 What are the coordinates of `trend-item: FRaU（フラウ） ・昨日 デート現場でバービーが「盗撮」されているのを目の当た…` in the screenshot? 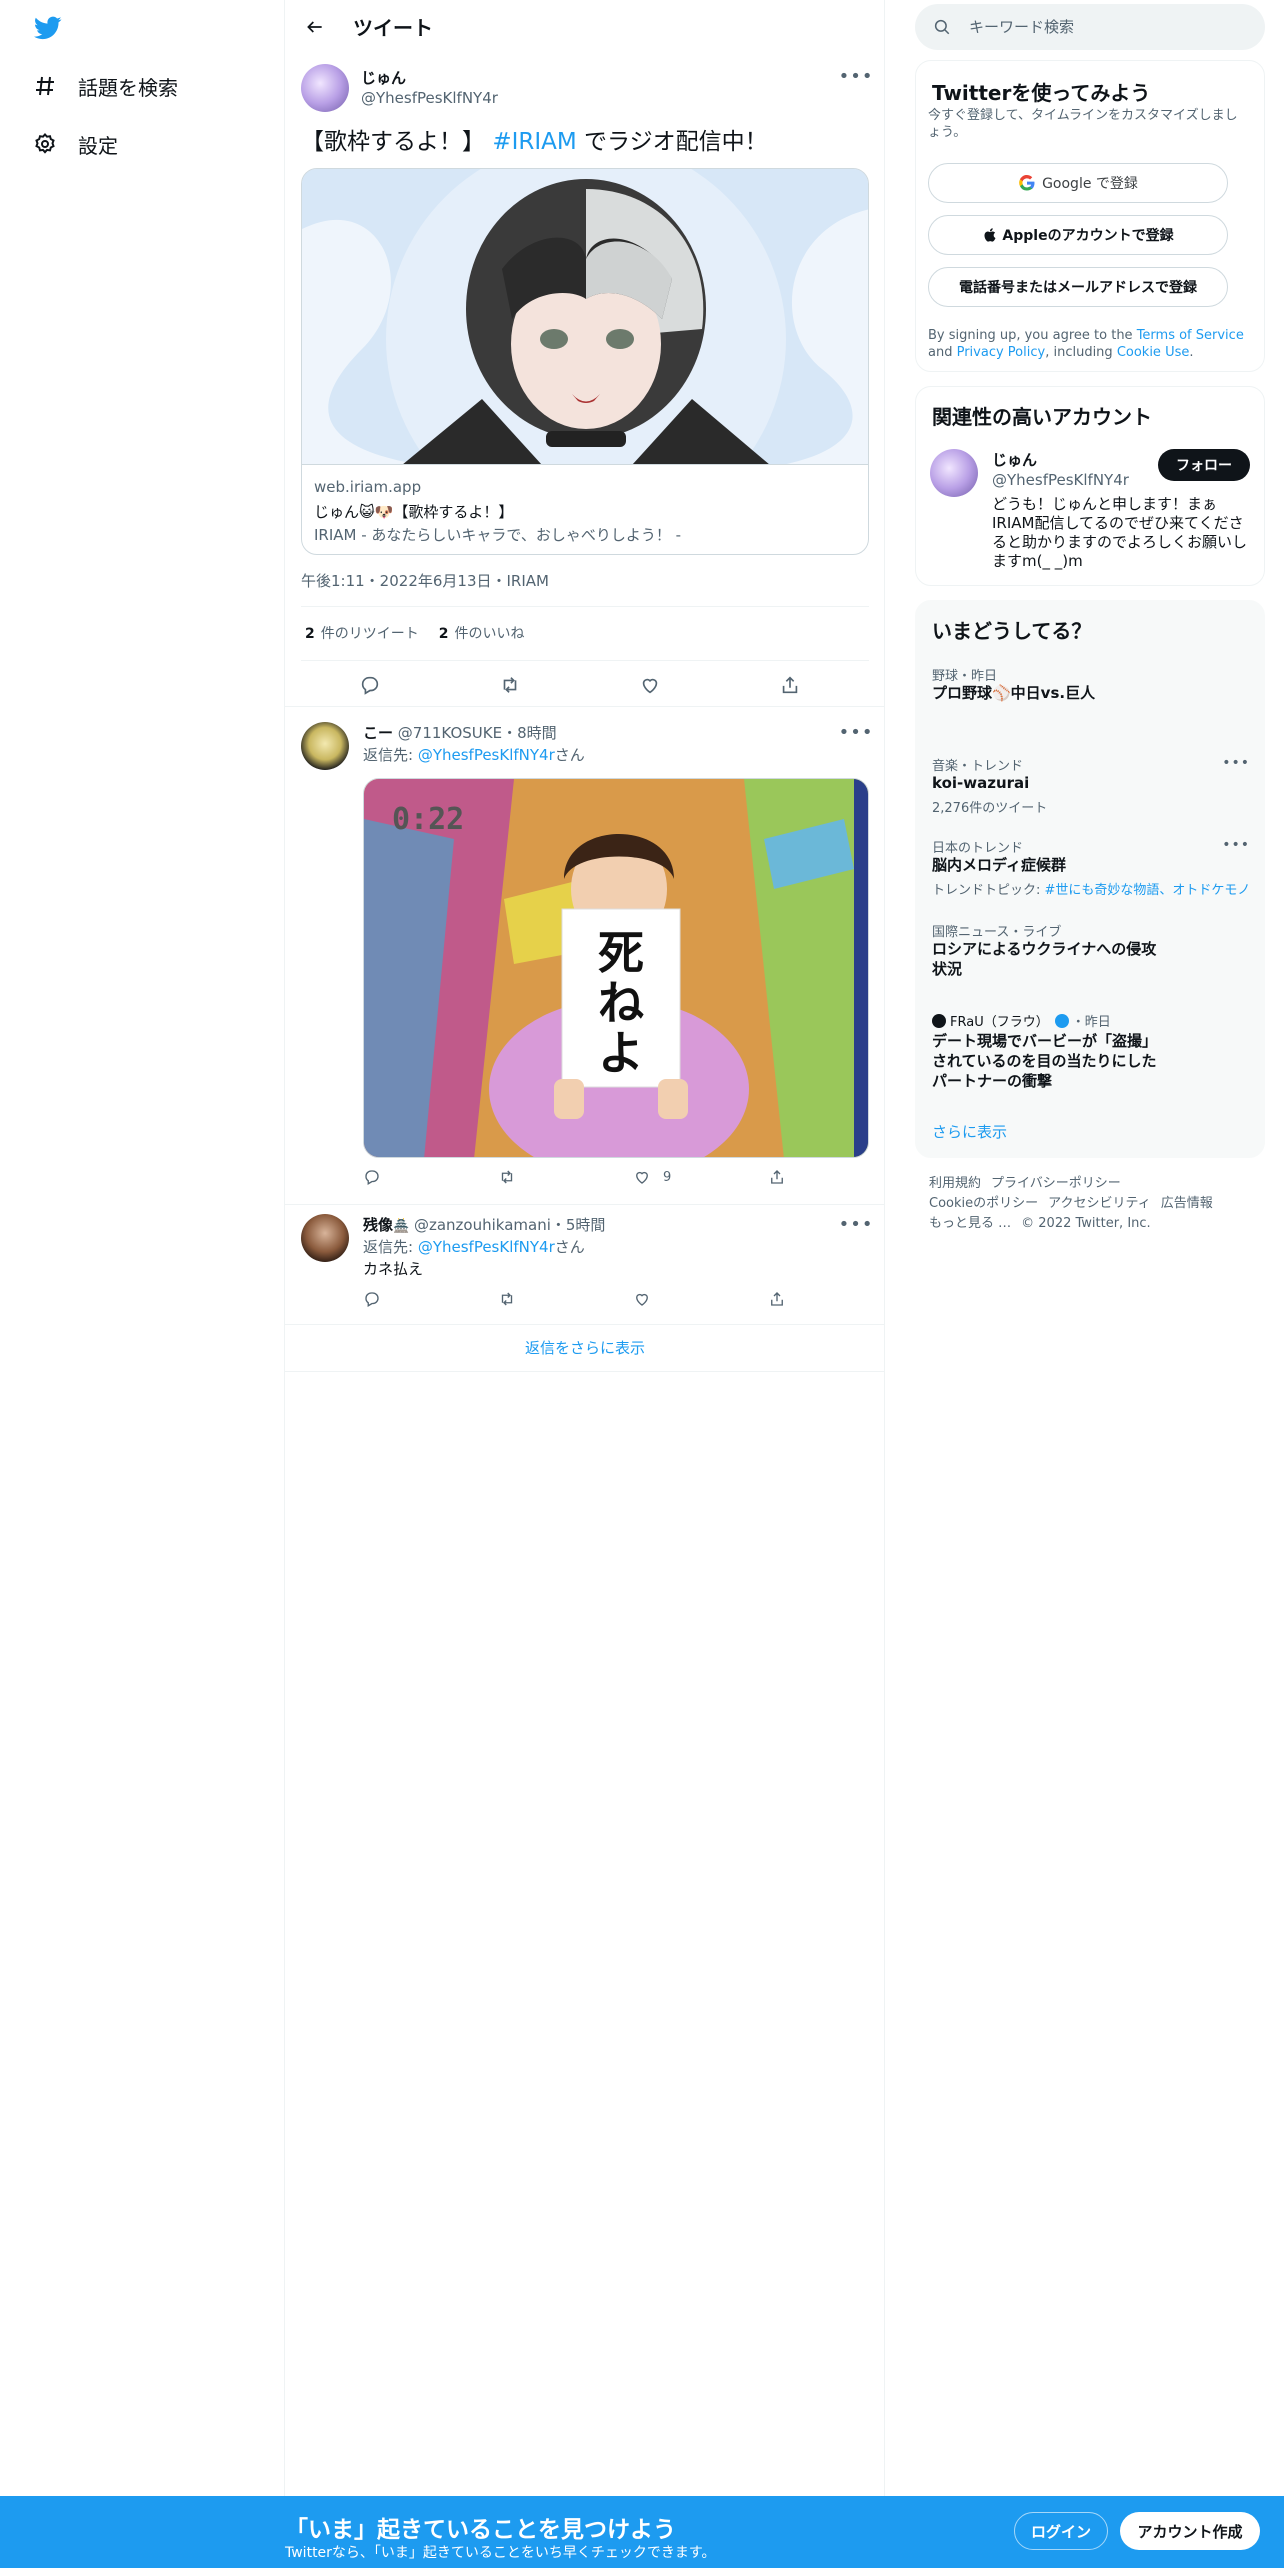 It's located at (1091, 1059).